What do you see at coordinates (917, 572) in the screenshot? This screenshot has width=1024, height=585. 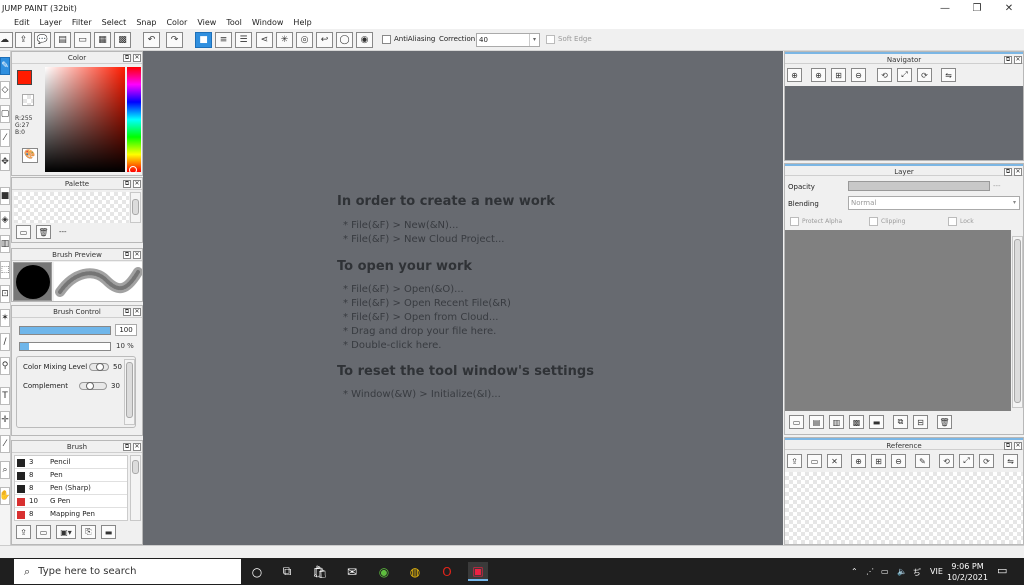 I see `ime-icon: ぢ` at bounding box center [917, 572].